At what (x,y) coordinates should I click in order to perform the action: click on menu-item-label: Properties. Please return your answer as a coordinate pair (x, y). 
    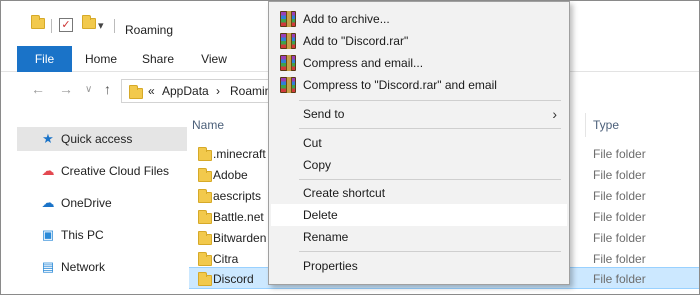
    Looking at the image, I should click on (330, 266).